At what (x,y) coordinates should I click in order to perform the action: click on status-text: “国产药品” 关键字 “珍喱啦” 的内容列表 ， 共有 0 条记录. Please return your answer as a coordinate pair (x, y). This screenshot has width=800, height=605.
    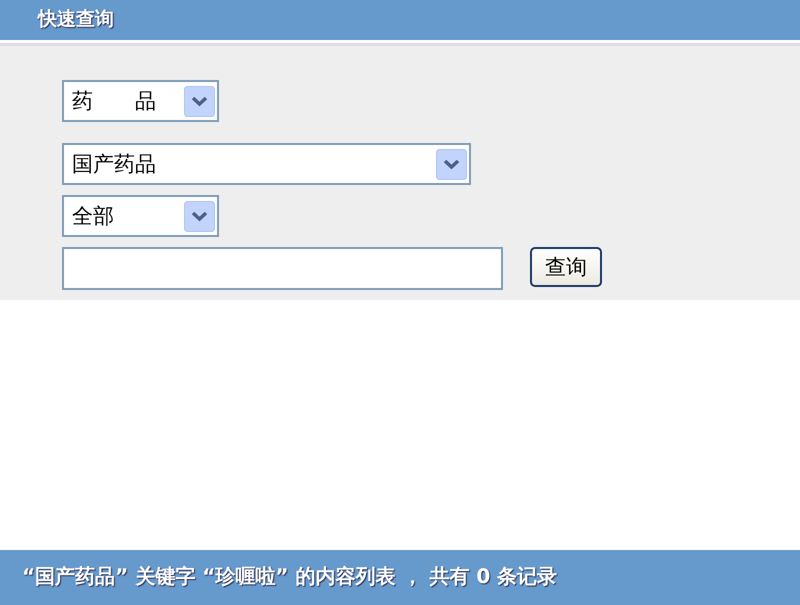
    Looking at the image, I should click on (290, 576).